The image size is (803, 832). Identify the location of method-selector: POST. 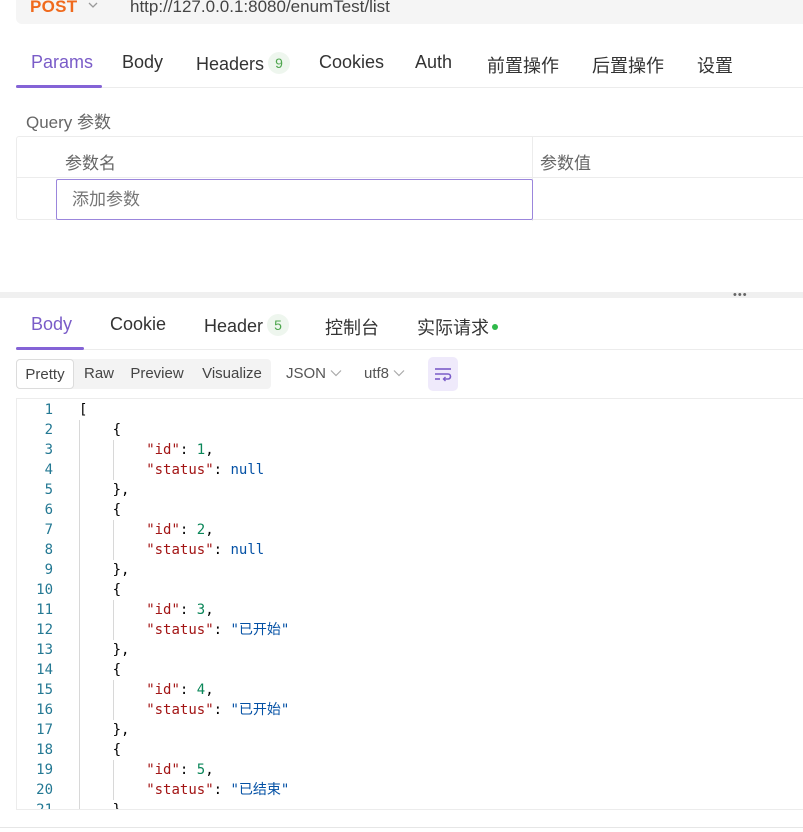
(54, 8).